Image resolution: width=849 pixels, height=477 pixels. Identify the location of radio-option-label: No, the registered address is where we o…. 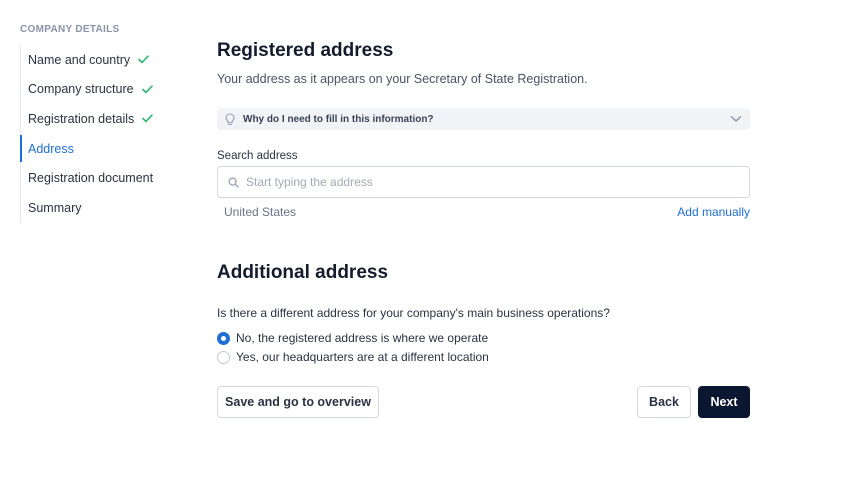
(362, 338).